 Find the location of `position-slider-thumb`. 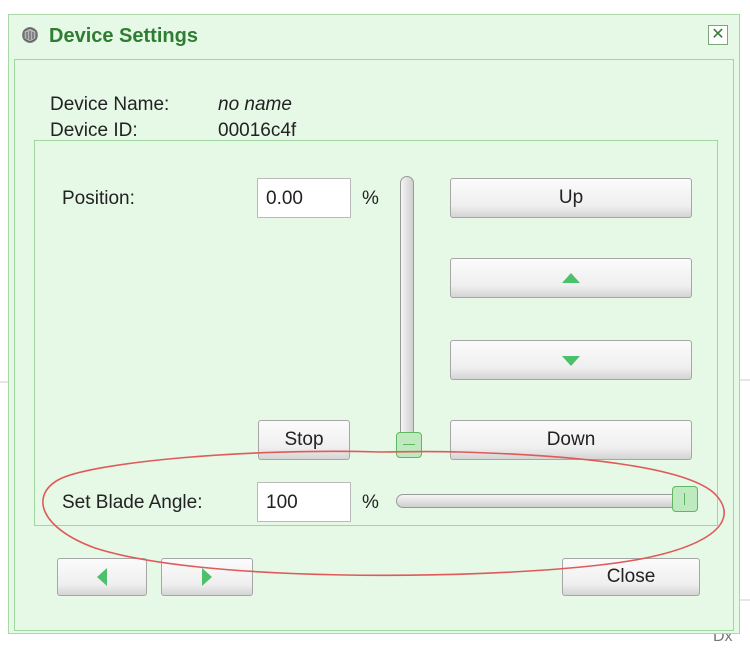

position-slider-thumb is located at coordinates (409, 445).